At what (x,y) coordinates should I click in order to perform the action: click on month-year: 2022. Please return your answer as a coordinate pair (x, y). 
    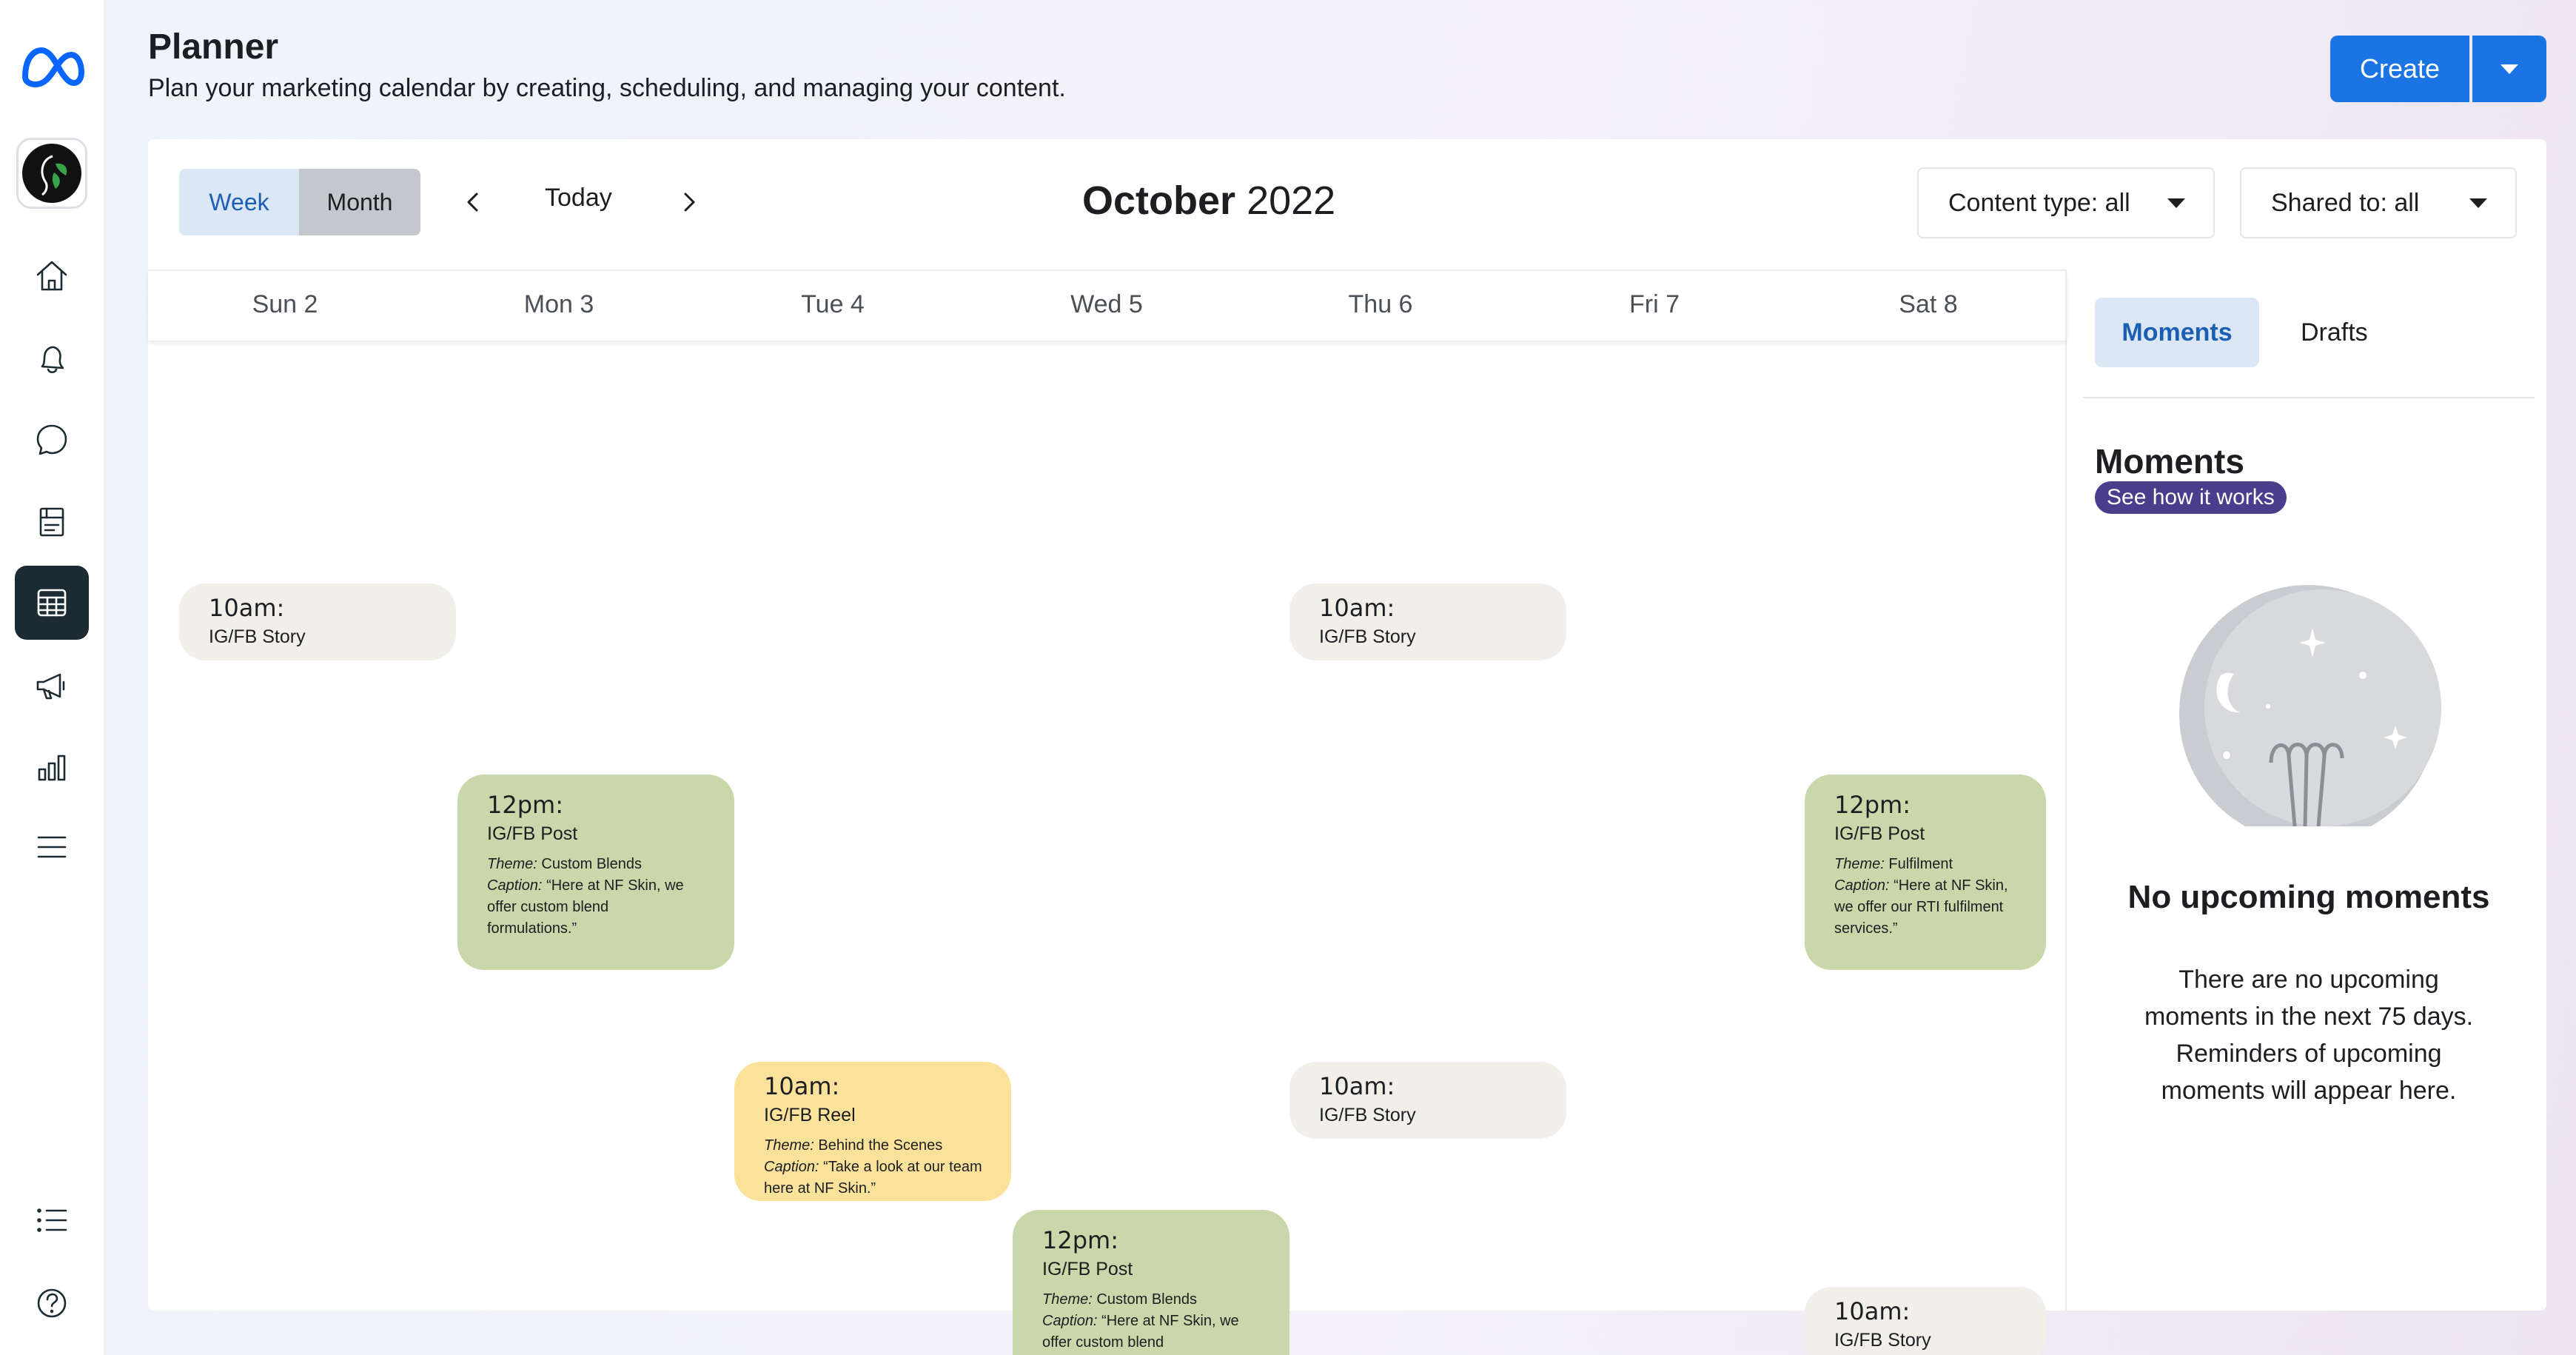
    Looking at the image, I should click on (1291, 200).